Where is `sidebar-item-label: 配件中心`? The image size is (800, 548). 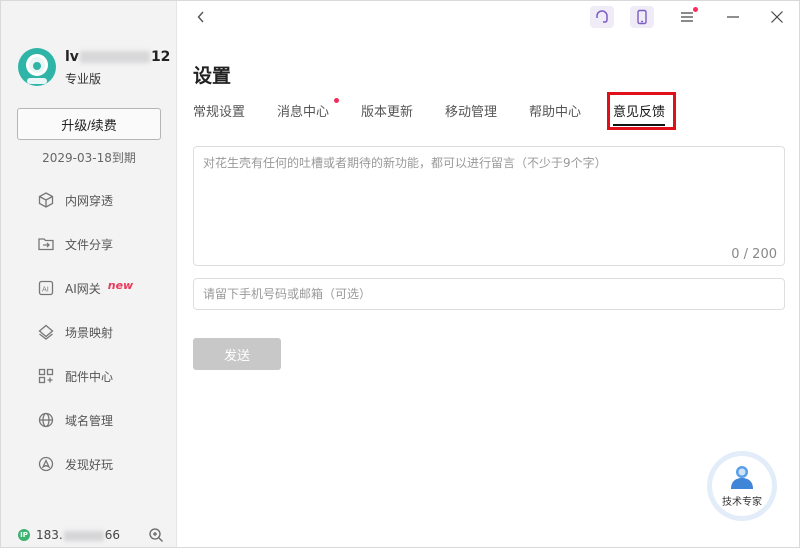 sidebar-item-label: 配件中心 is located at coordinates (89, 376).